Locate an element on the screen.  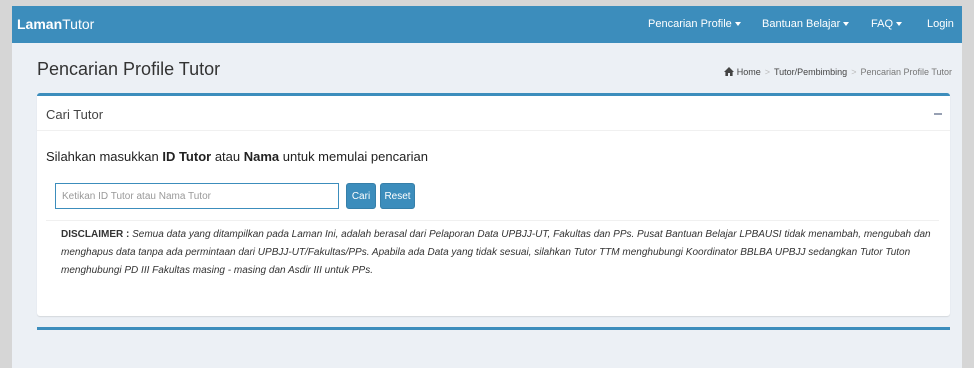
breadcrumb-current: Pencarian Profile Tutor is located at coordinates (906, 72).